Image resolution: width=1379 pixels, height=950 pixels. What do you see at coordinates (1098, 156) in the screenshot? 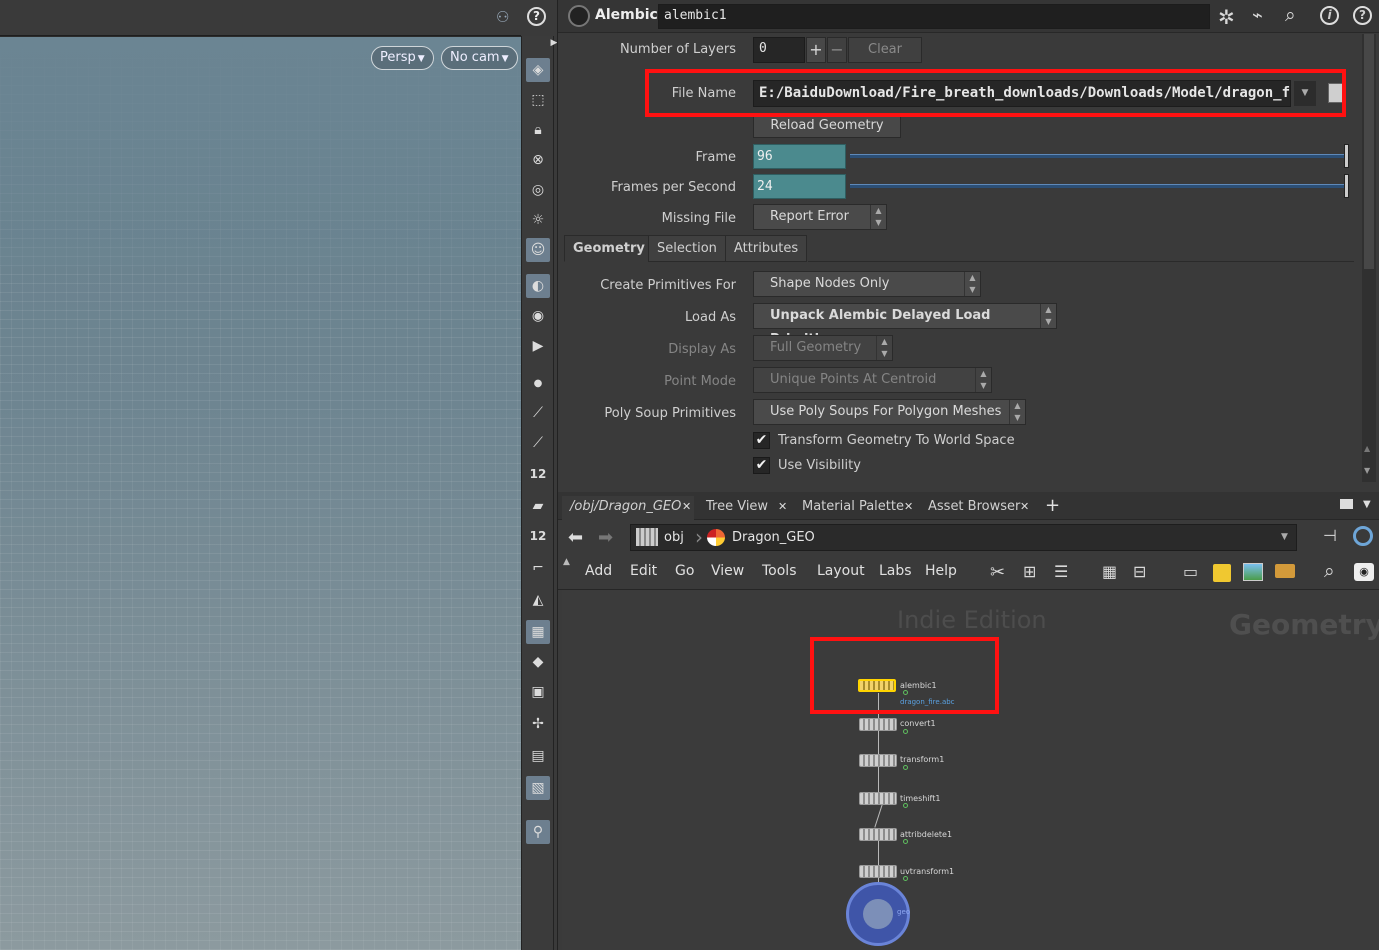
I see `frame-slider` at bounding box center [1098, 156].